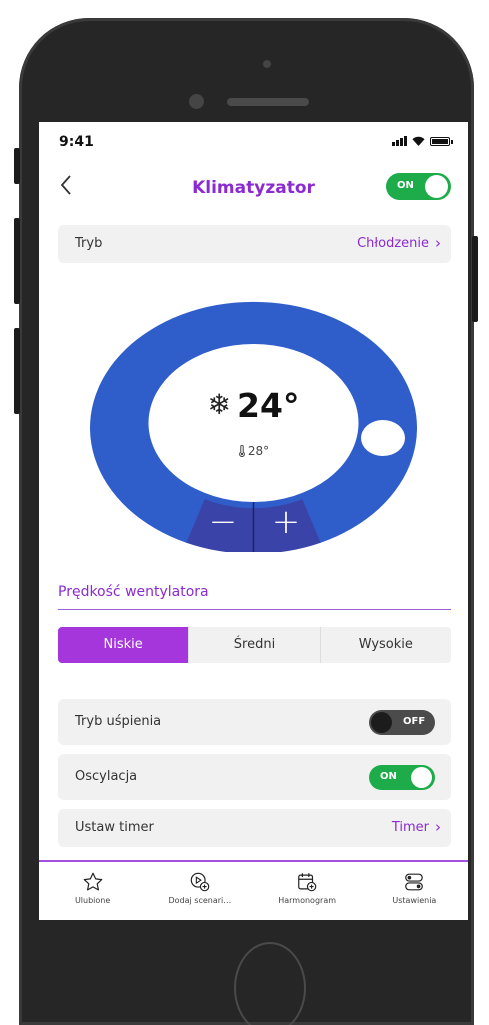  What do you see at coordinates (388, 776) in the screenshot?
I see `oscillation-toggle-label: ON` at bounding box center [388, 776].